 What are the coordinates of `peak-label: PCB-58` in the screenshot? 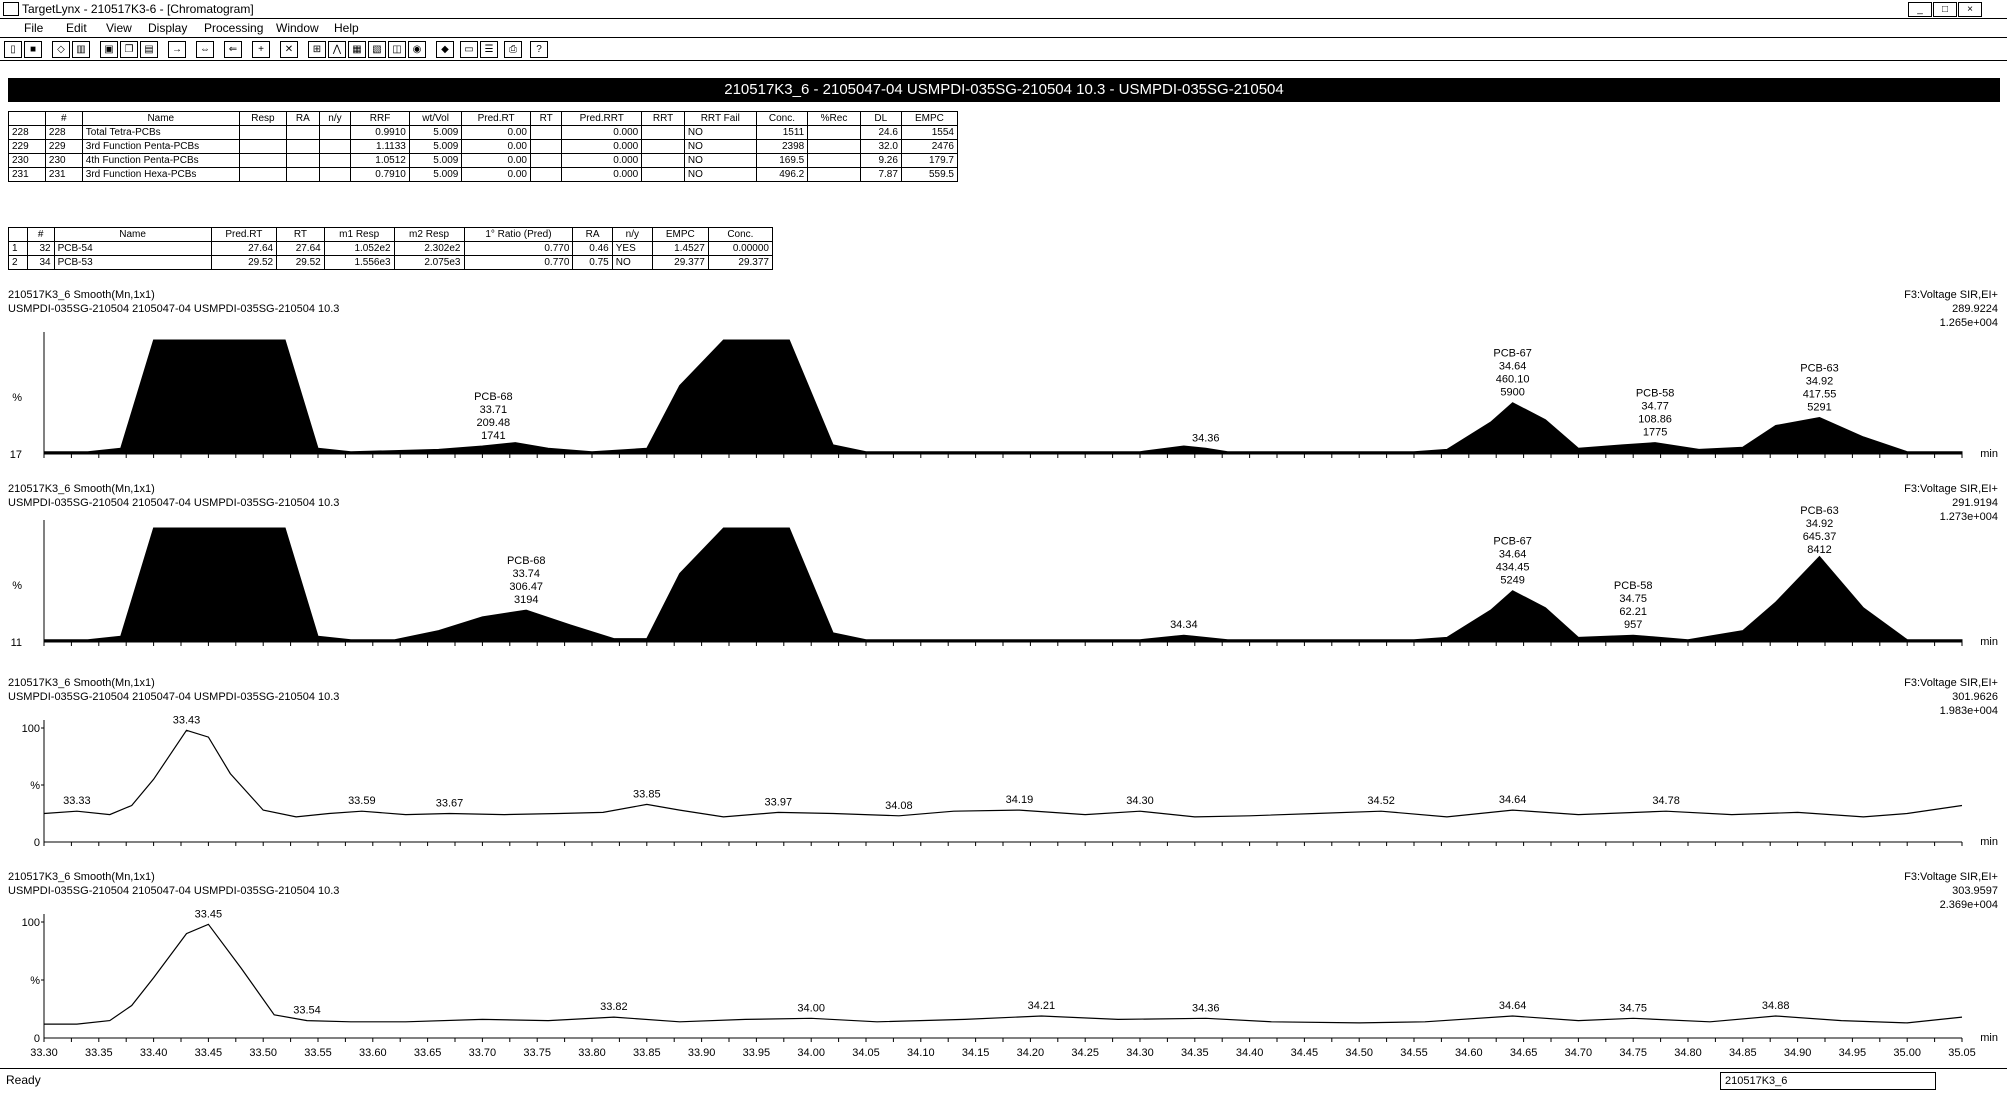 It's located at (1655, 394).